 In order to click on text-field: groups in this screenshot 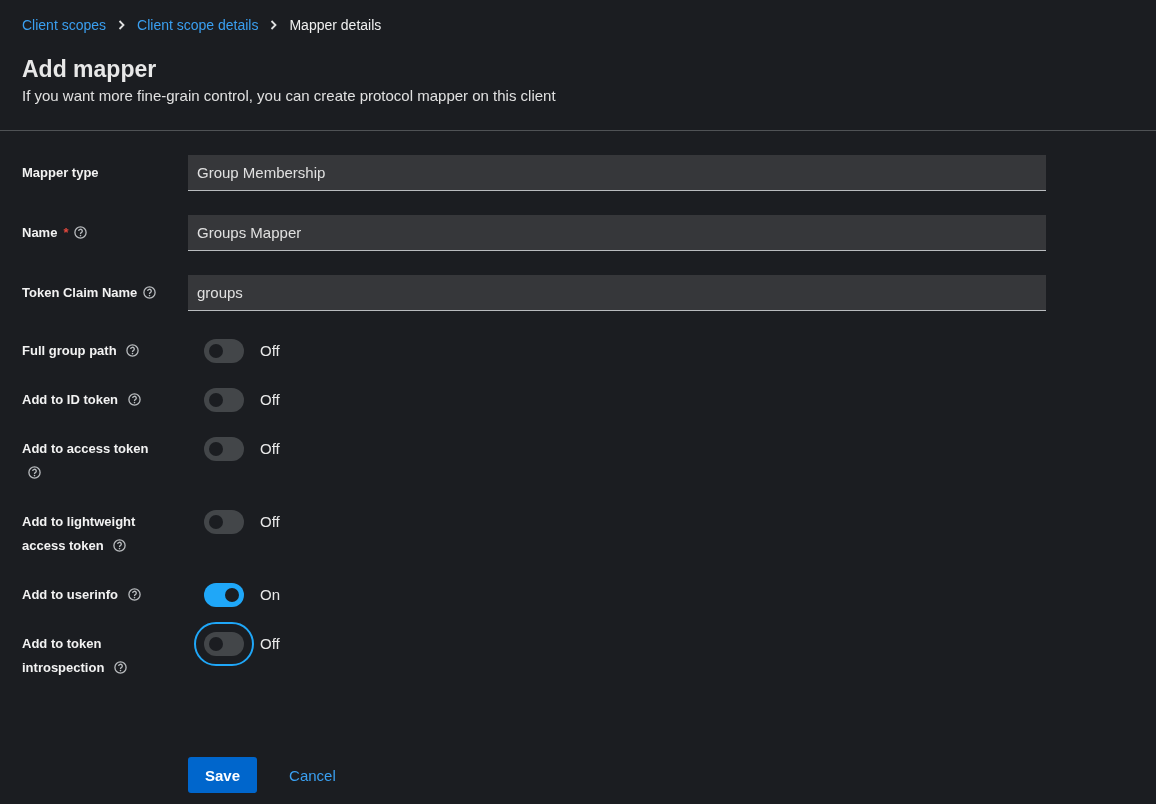, I will do `click(617, 293)`.